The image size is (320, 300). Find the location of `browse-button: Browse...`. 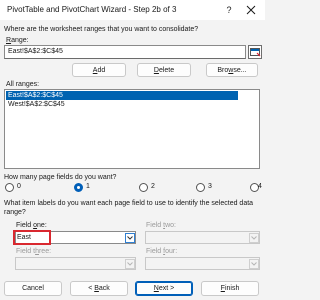

browse-button: Browse... is located at coordinates (232, 70).